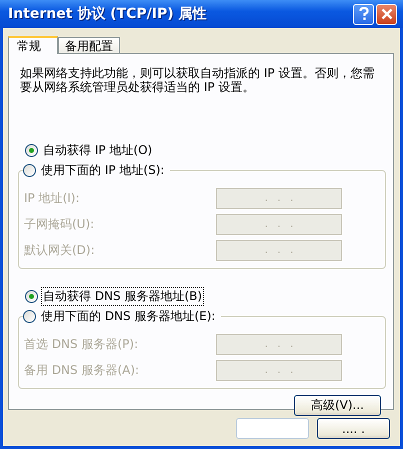 This screenshot has height=449, width=403. What do you see at coordinates (353, 428) in the screenshot?
I see `dialog-button: .... .` at bounding box center [353, 428].